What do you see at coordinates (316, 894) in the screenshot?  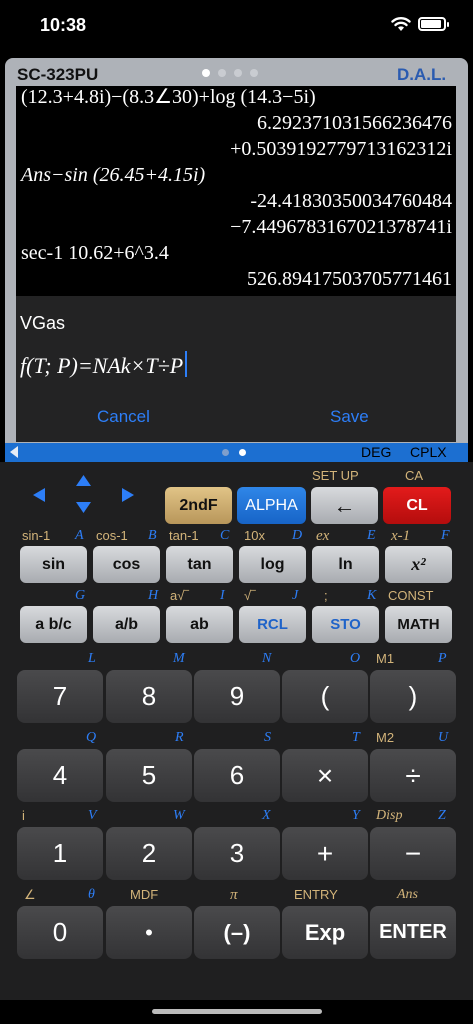 I see `entry-label: ENTRY` at bounding box center [316, 894].